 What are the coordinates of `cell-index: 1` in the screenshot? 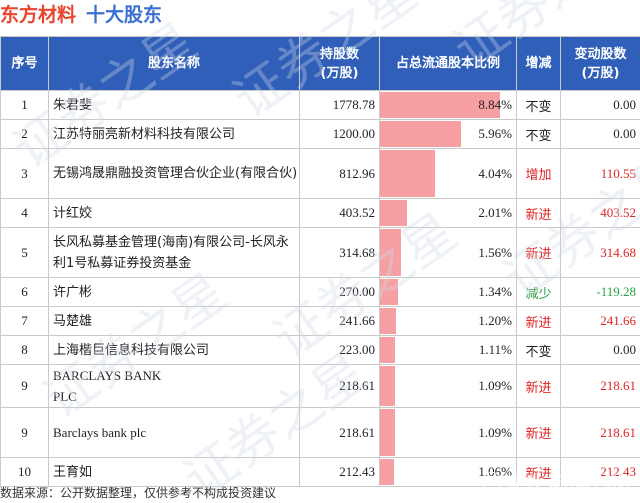 It's located at (24, 105).